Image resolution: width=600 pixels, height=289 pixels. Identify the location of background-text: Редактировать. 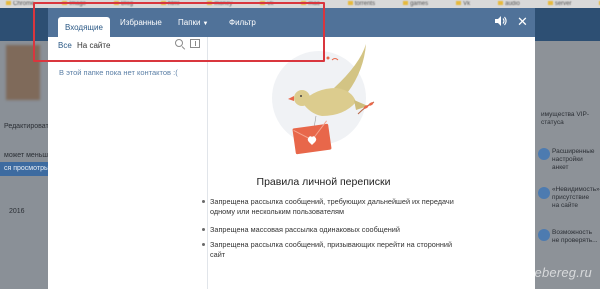
(28, 126).